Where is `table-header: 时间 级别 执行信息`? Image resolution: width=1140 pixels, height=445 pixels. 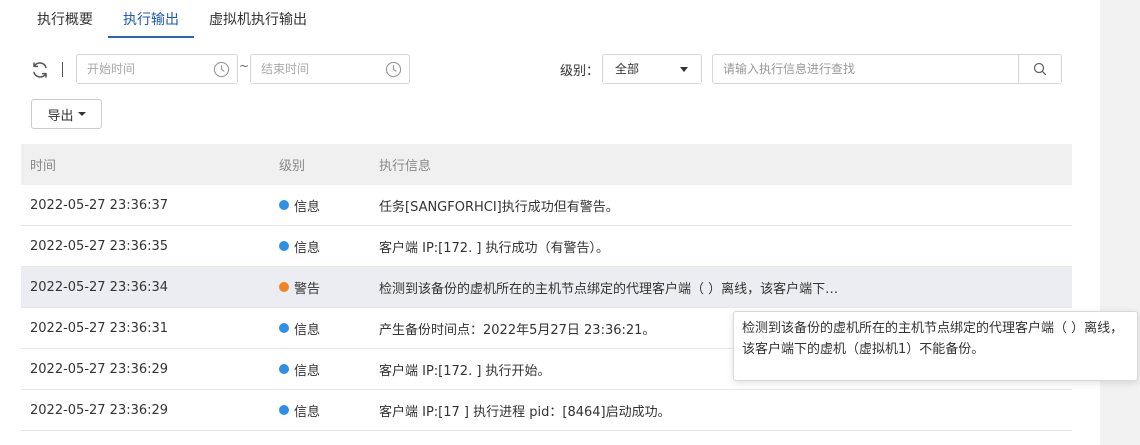 table-header: 时间 级别 执行信息 is located at coordinates (546, 164).